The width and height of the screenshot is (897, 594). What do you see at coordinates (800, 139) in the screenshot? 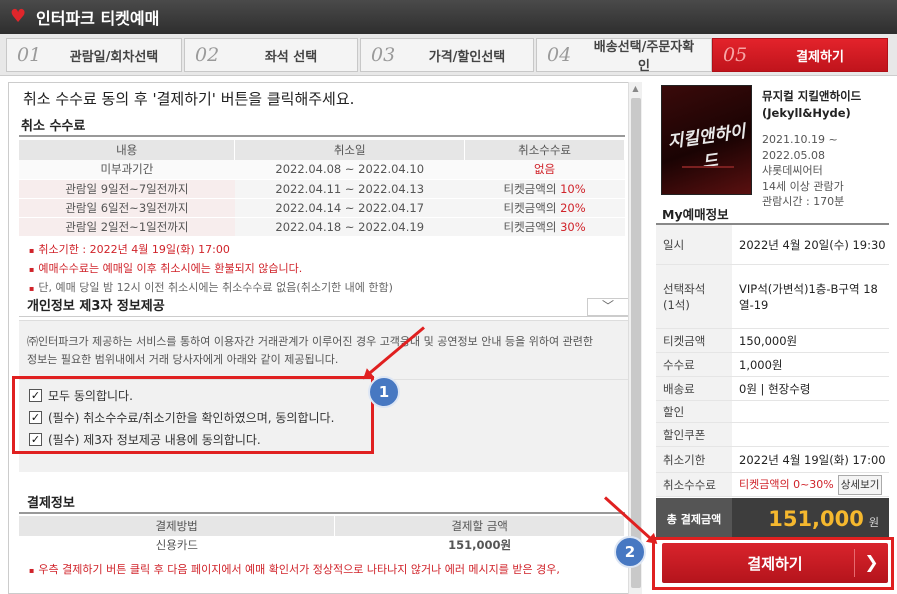
I see `show-date-start: 2021.10.19 ~` at bounding box center [800, 139].